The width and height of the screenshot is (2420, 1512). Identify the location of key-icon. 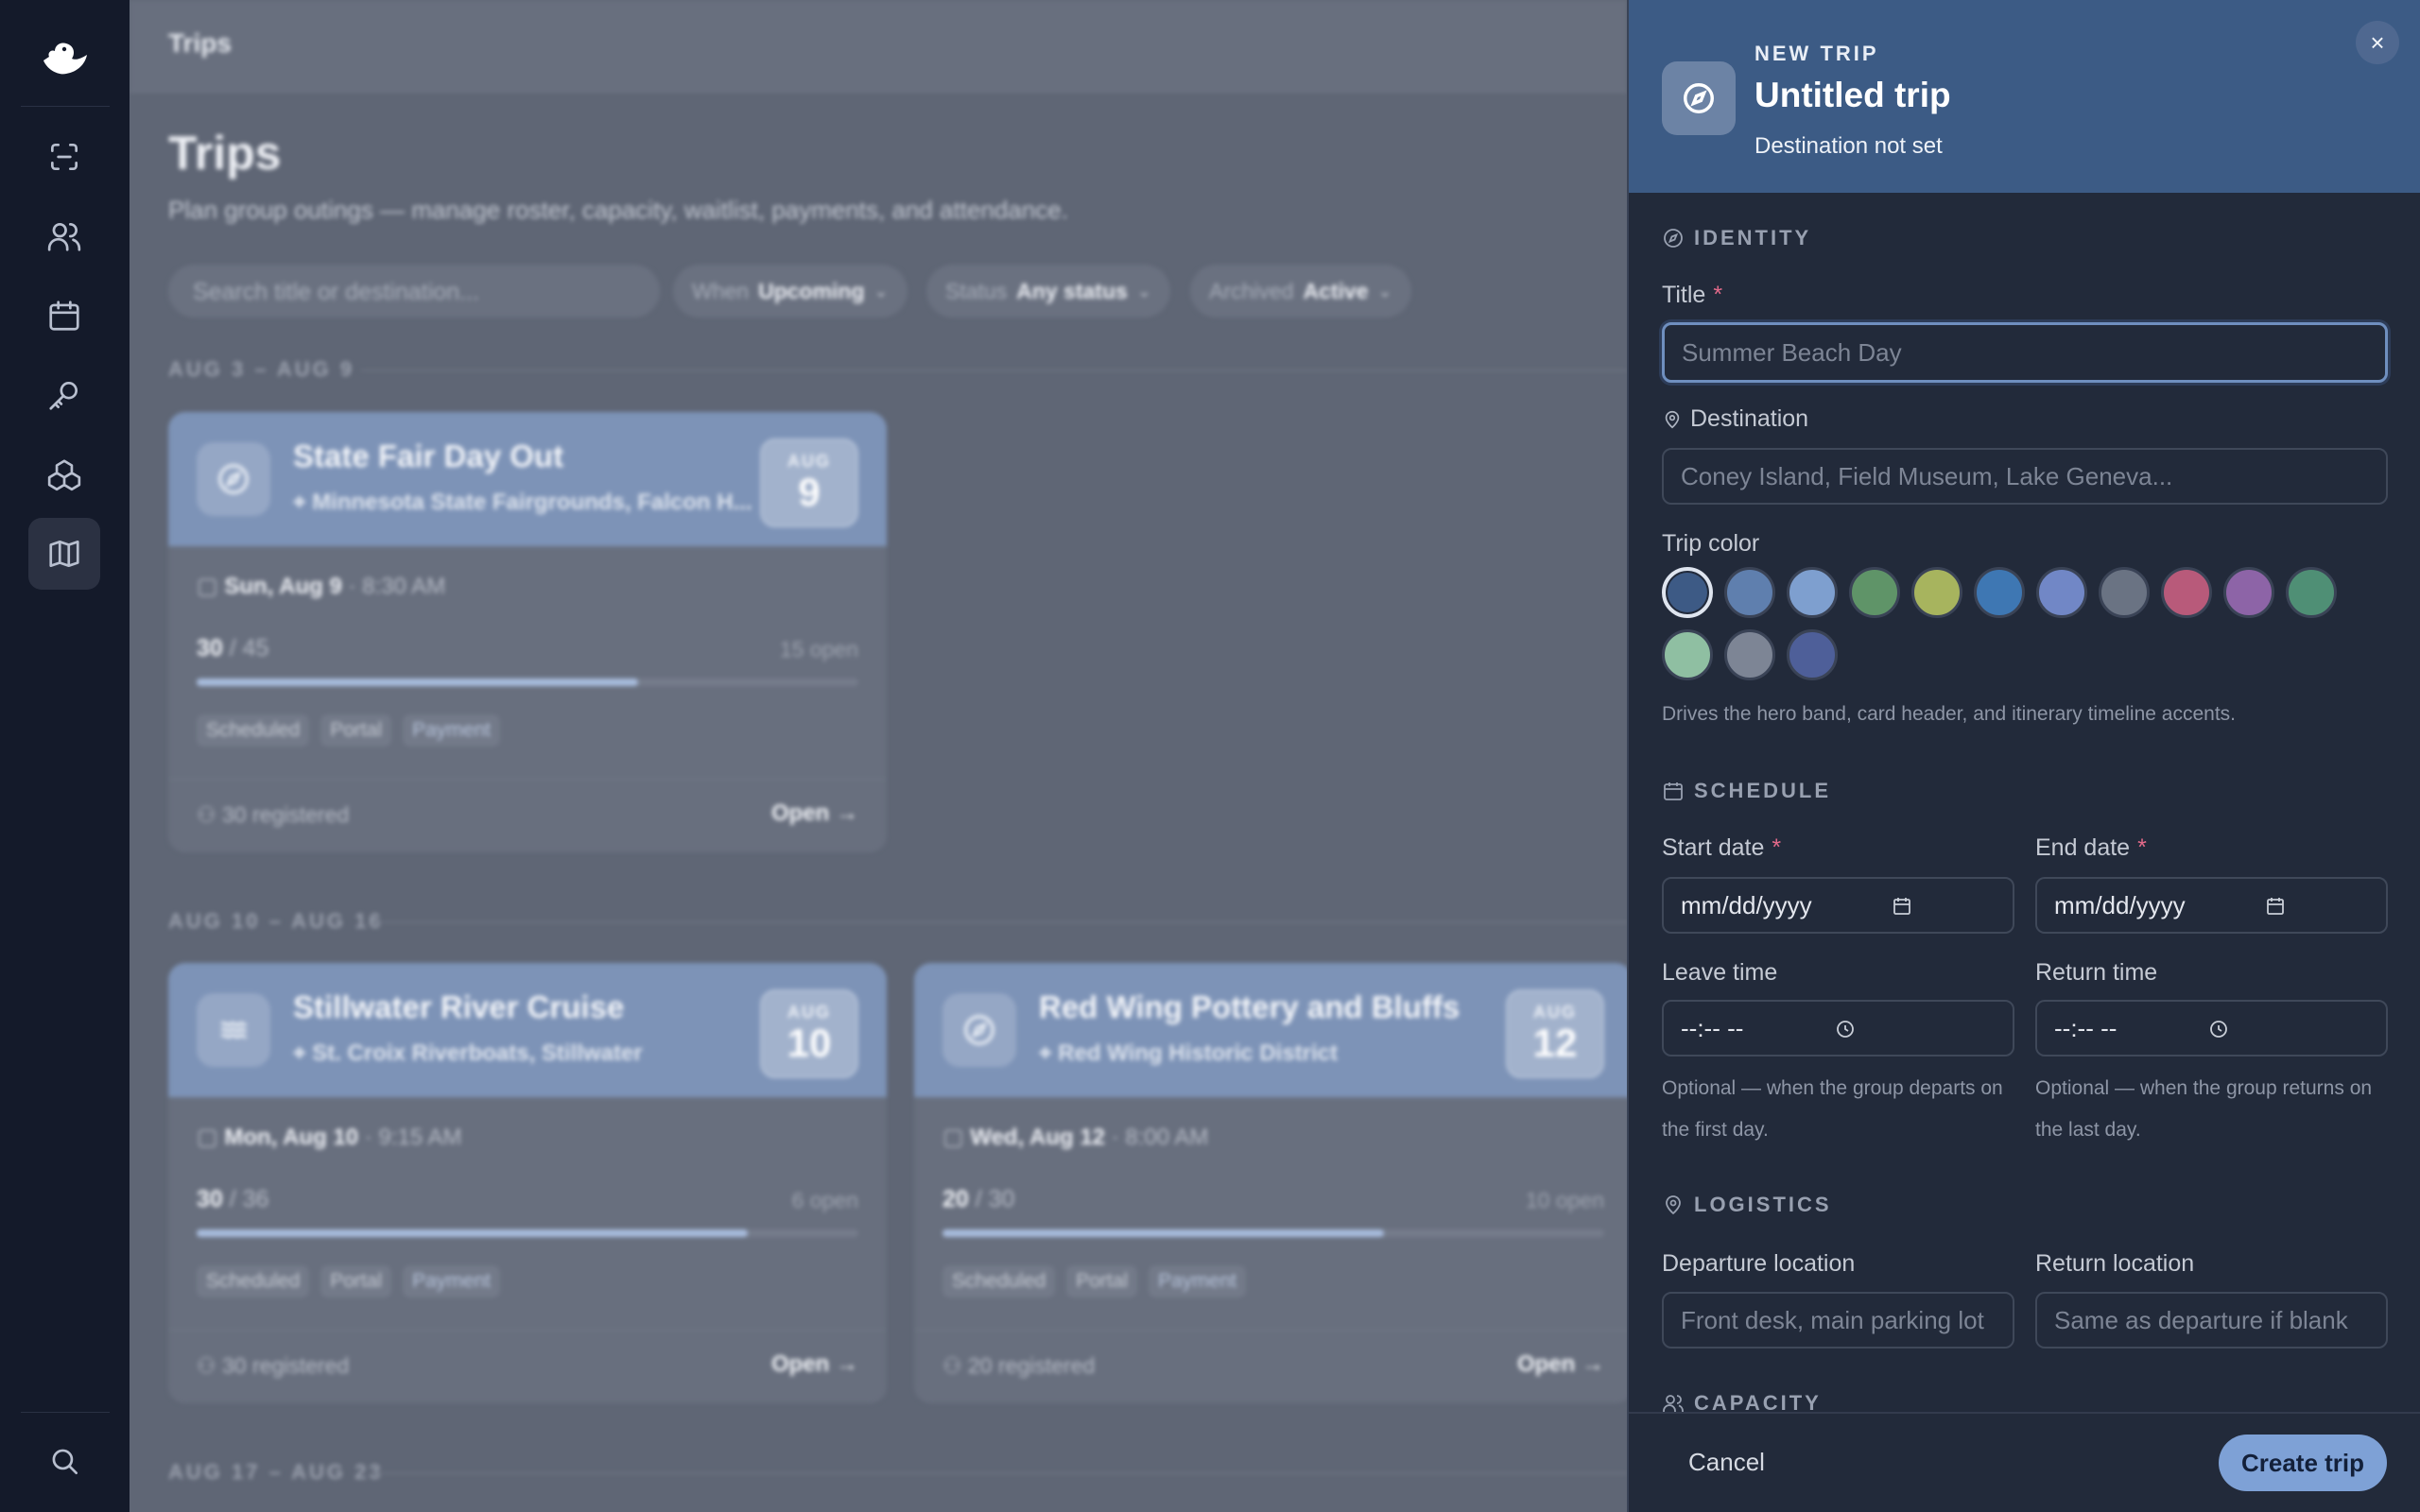
(63, 395).